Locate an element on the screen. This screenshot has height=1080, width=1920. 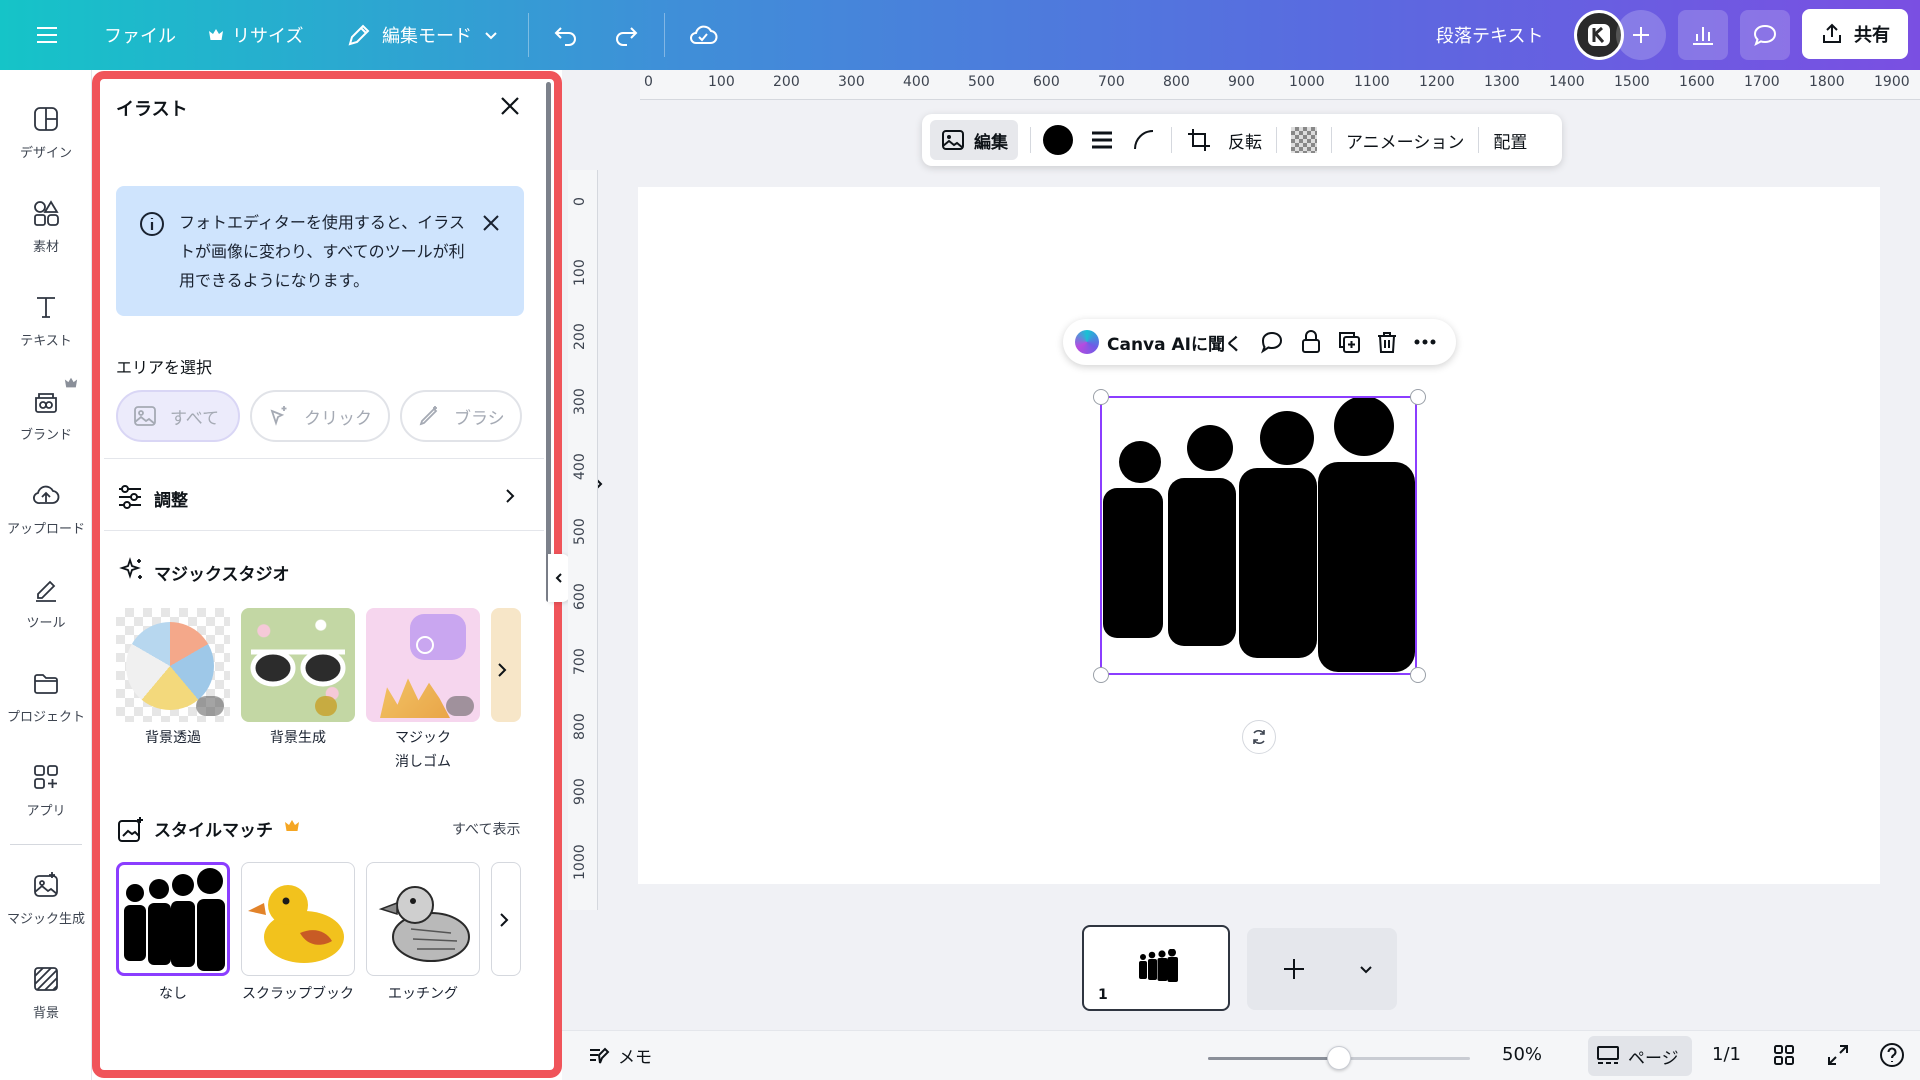
pages-view-button: ページ is located at coordinates (1640, 1056).